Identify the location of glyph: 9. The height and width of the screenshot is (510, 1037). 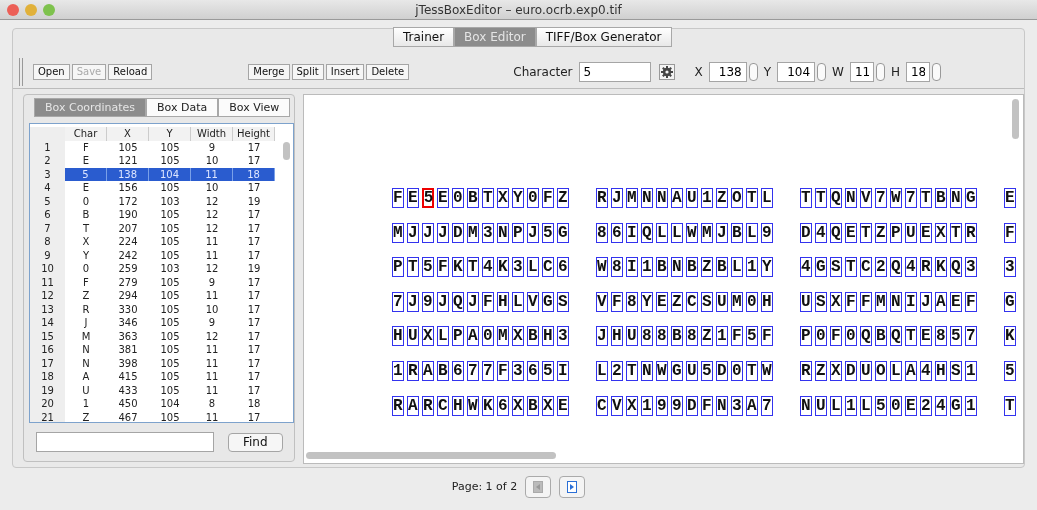
(676, 405).